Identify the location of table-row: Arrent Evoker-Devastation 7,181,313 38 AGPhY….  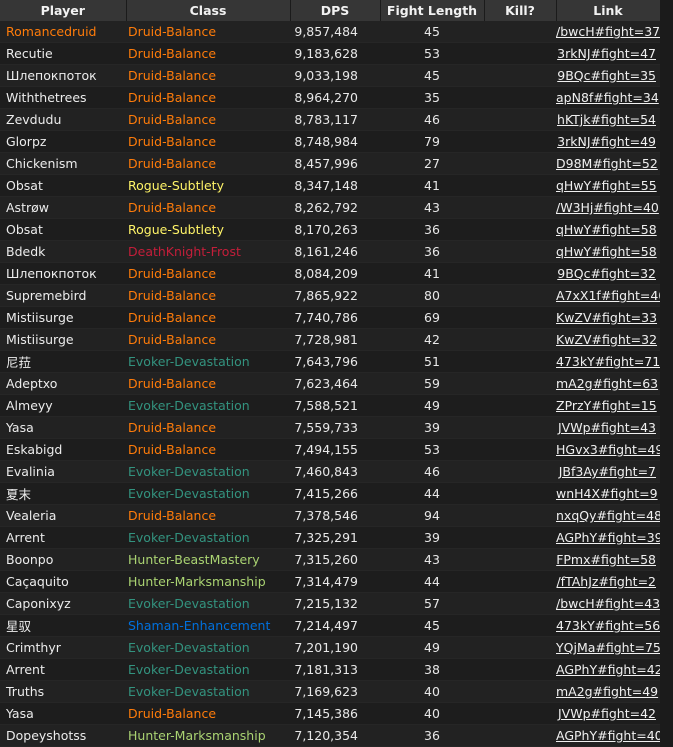
(330, 669).